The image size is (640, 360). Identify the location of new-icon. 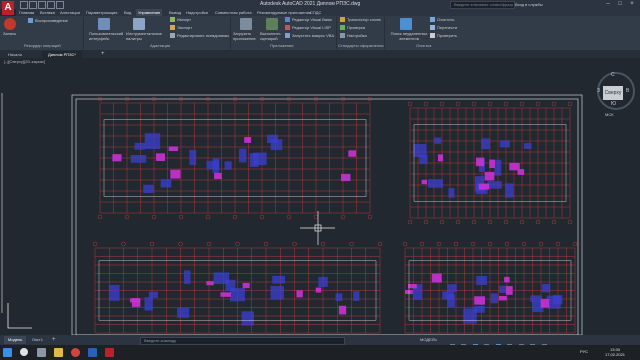
(24, 5).